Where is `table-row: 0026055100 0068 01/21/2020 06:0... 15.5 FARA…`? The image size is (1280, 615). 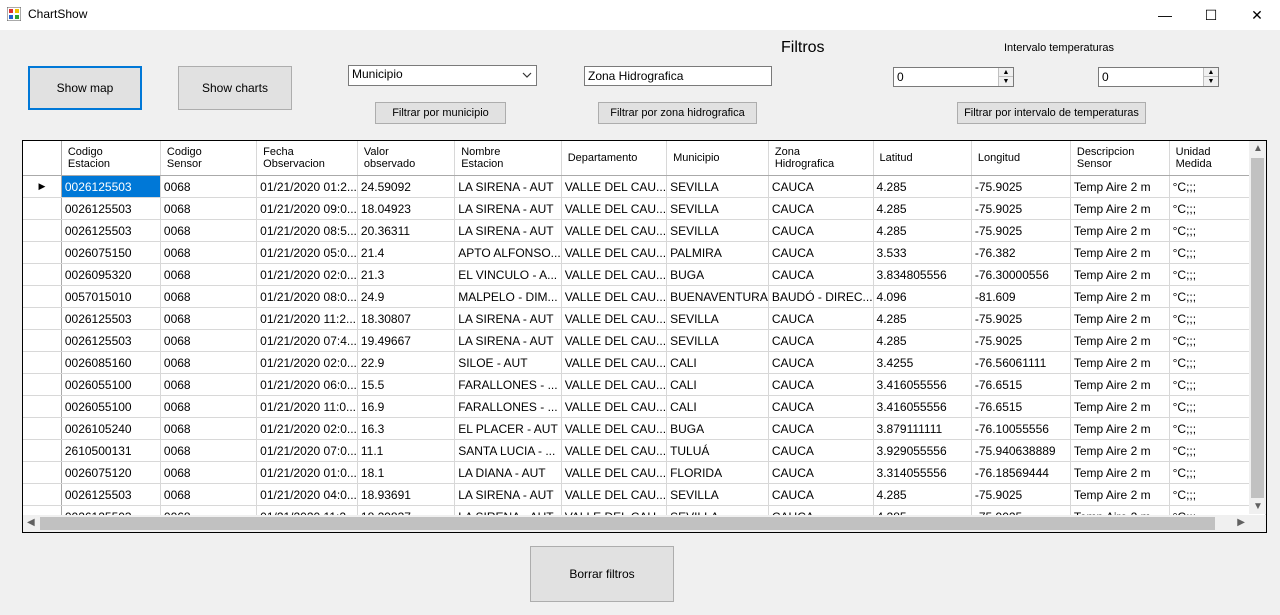 table-row: 0026055100 0068 01/21/2020 06:0... 15.5 FARA… is located at coordinates (644, 384).